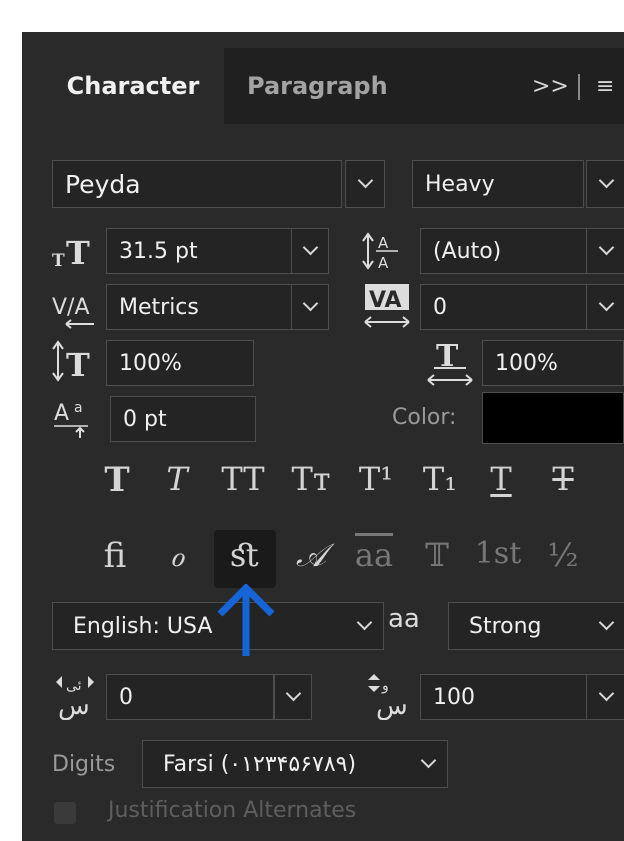 Image resolution: width=624 pixels, height=841 pixels. I want to click on kashida-dropdown, so click(293, 697).